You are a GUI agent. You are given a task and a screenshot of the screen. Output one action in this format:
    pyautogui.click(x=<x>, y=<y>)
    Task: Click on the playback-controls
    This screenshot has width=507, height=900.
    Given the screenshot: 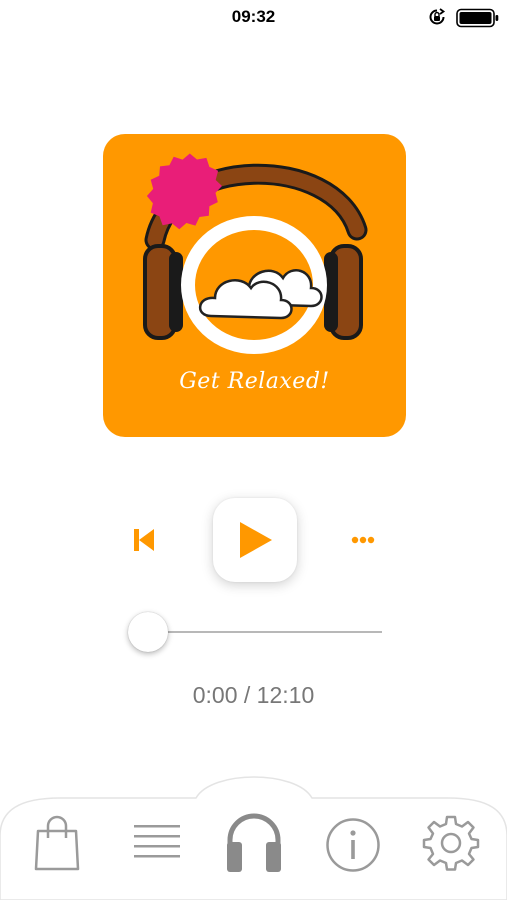 What is the action you would take?
    pyautogui.click(x=253, y=540)
    